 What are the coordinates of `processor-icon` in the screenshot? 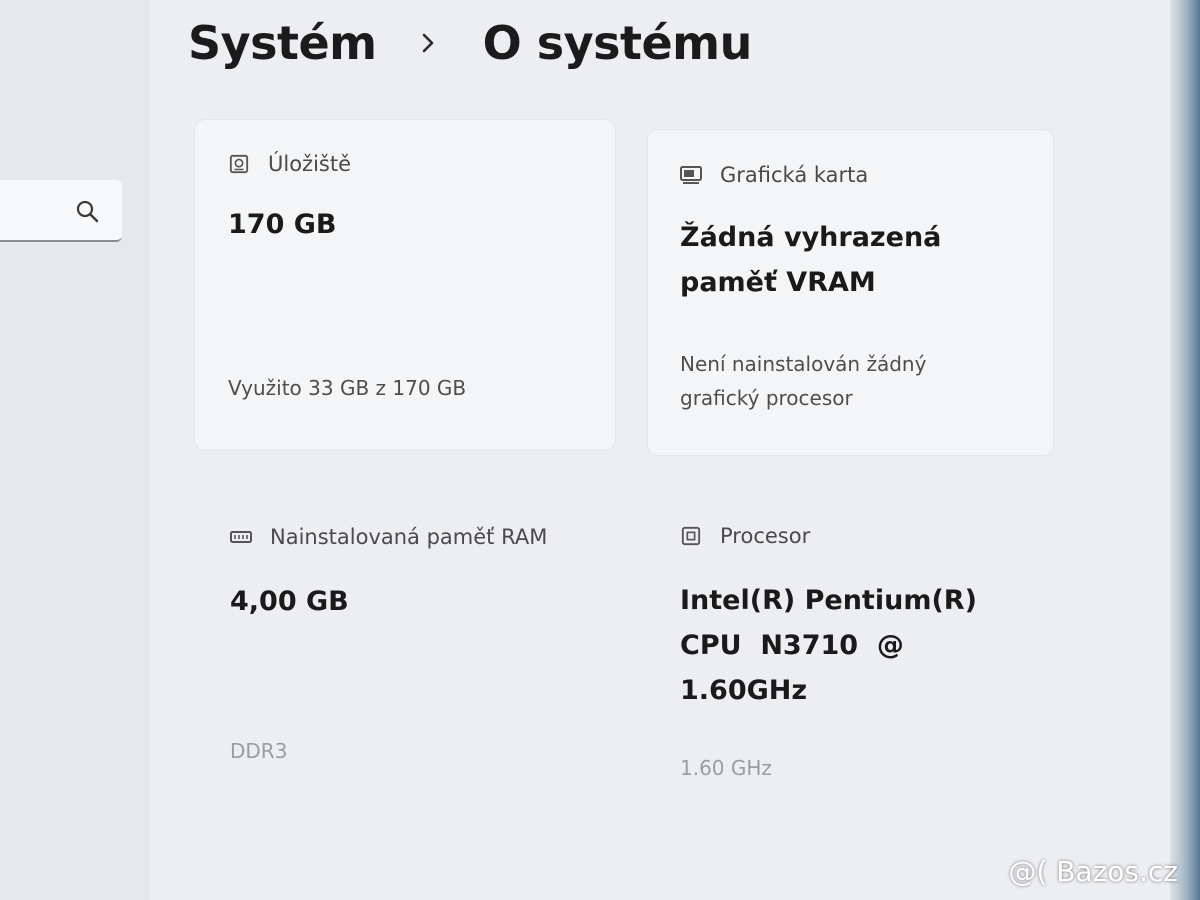 It's located at (691, 536).